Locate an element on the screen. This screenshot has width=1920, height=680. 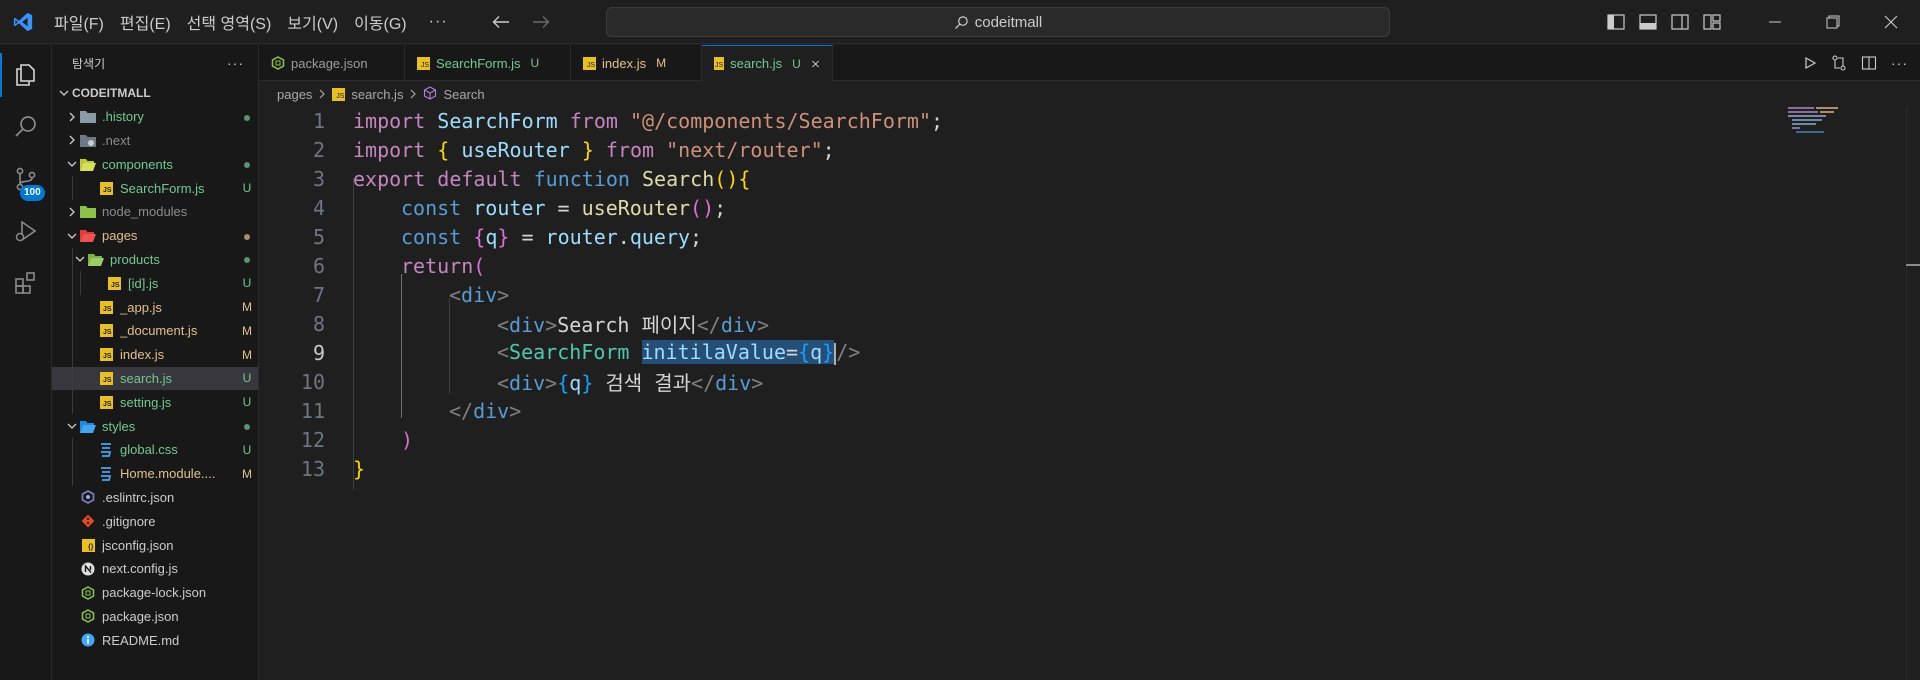
minimize-icon is located at coordinates (1775, 22).